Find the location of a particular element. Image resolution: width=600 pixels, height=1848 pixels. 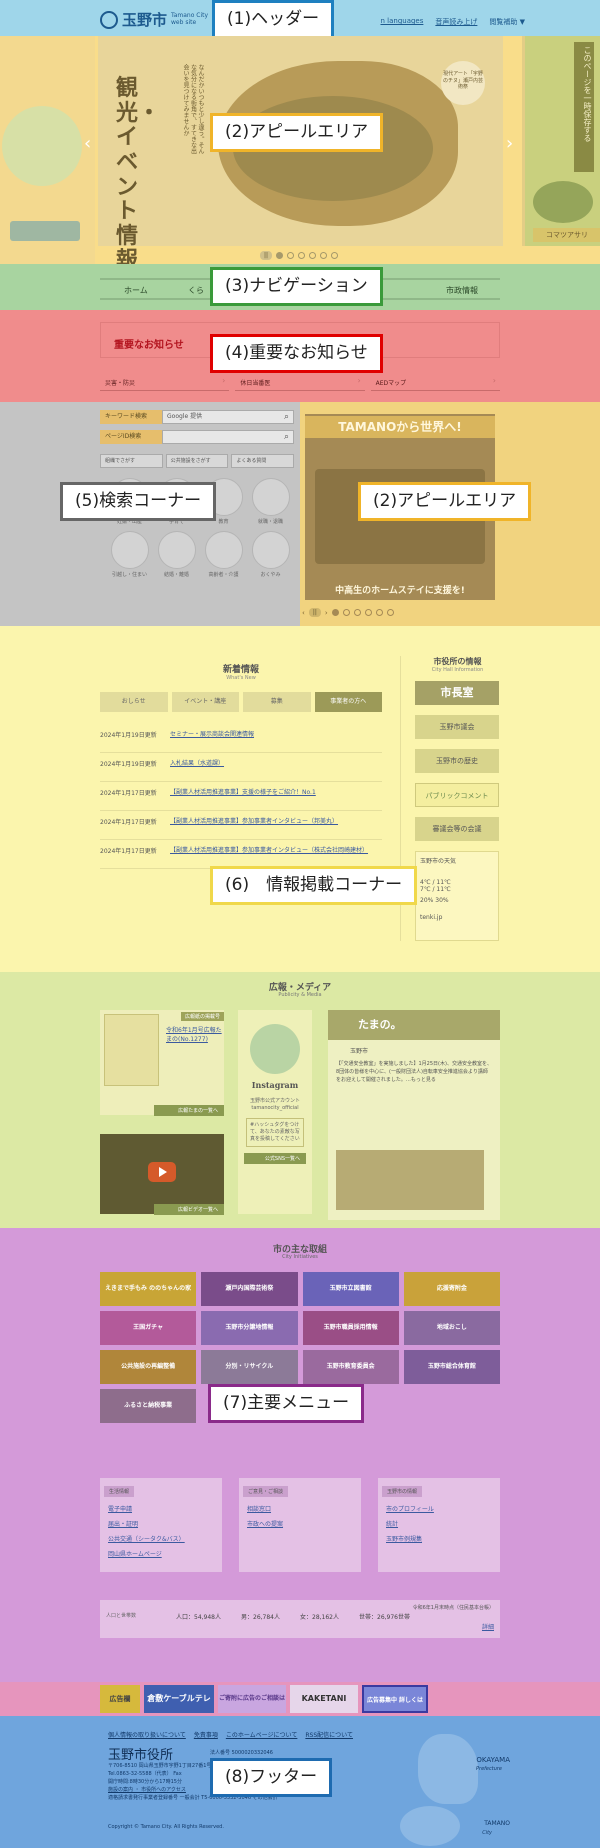

initiative-banner: 玉野市総合体育館 is located at coordinates (451, 1367).